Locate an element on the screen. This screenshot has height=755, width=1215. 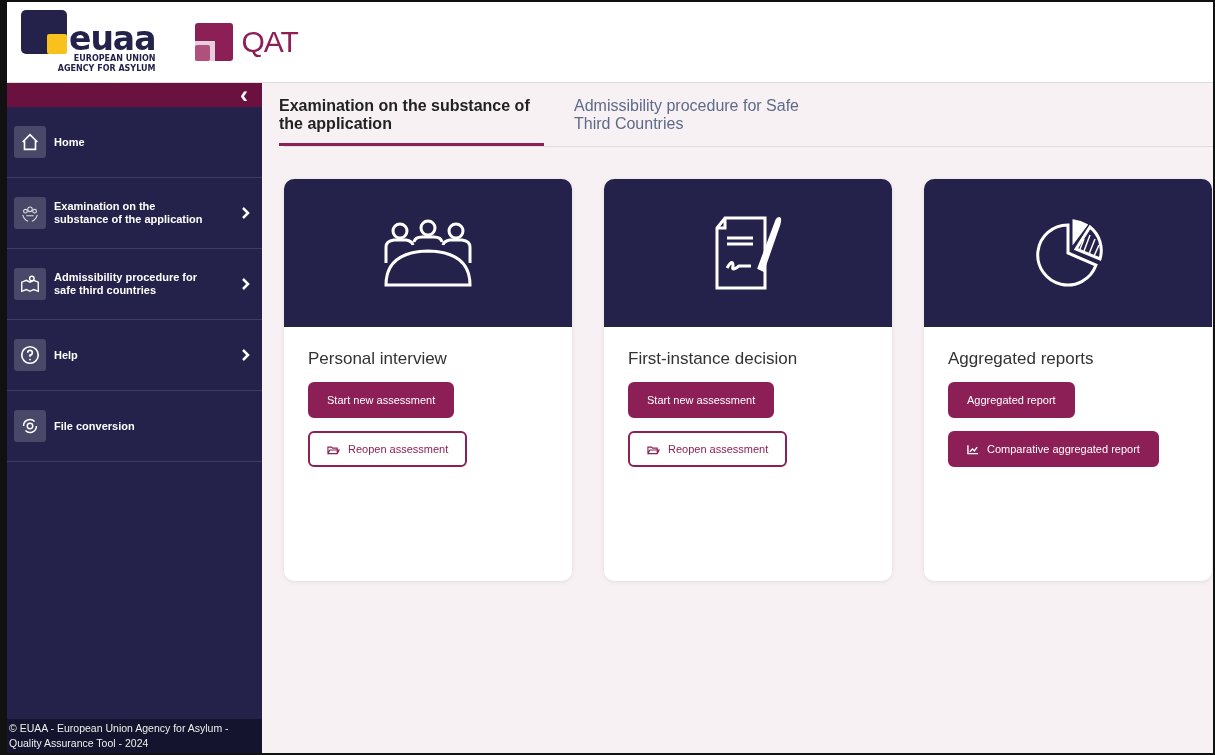
logo-wordmark: euaa is located at coordinates (112, 39).